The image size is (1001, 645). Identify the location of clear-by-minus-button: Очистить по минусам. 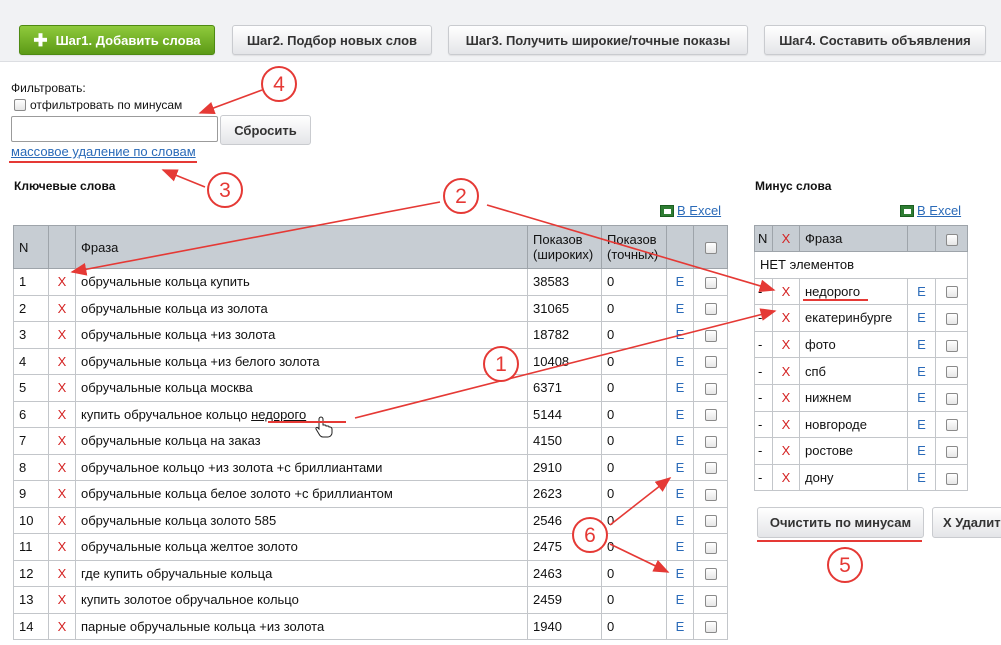
(840, 522).